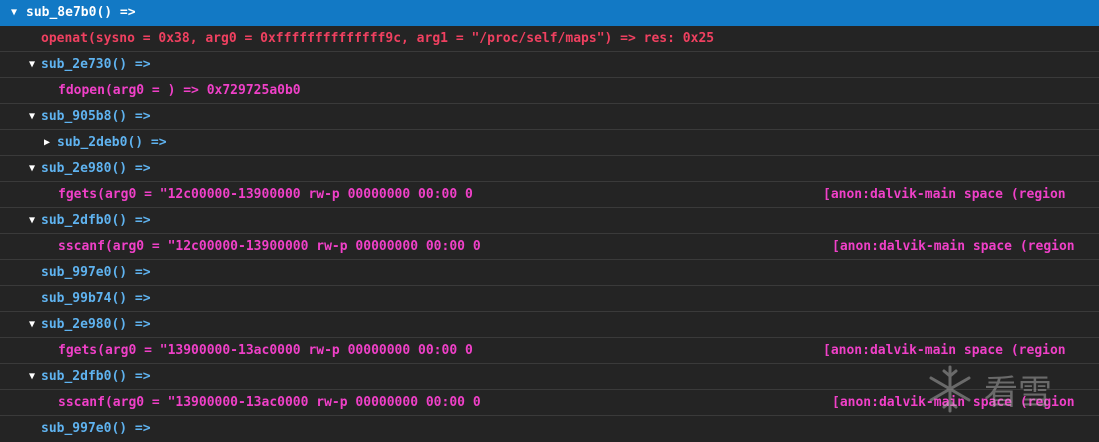  I want to click on trace-row-sub_2dfb0: ▼ sub_2dfb0() =>, so click(549, 221).